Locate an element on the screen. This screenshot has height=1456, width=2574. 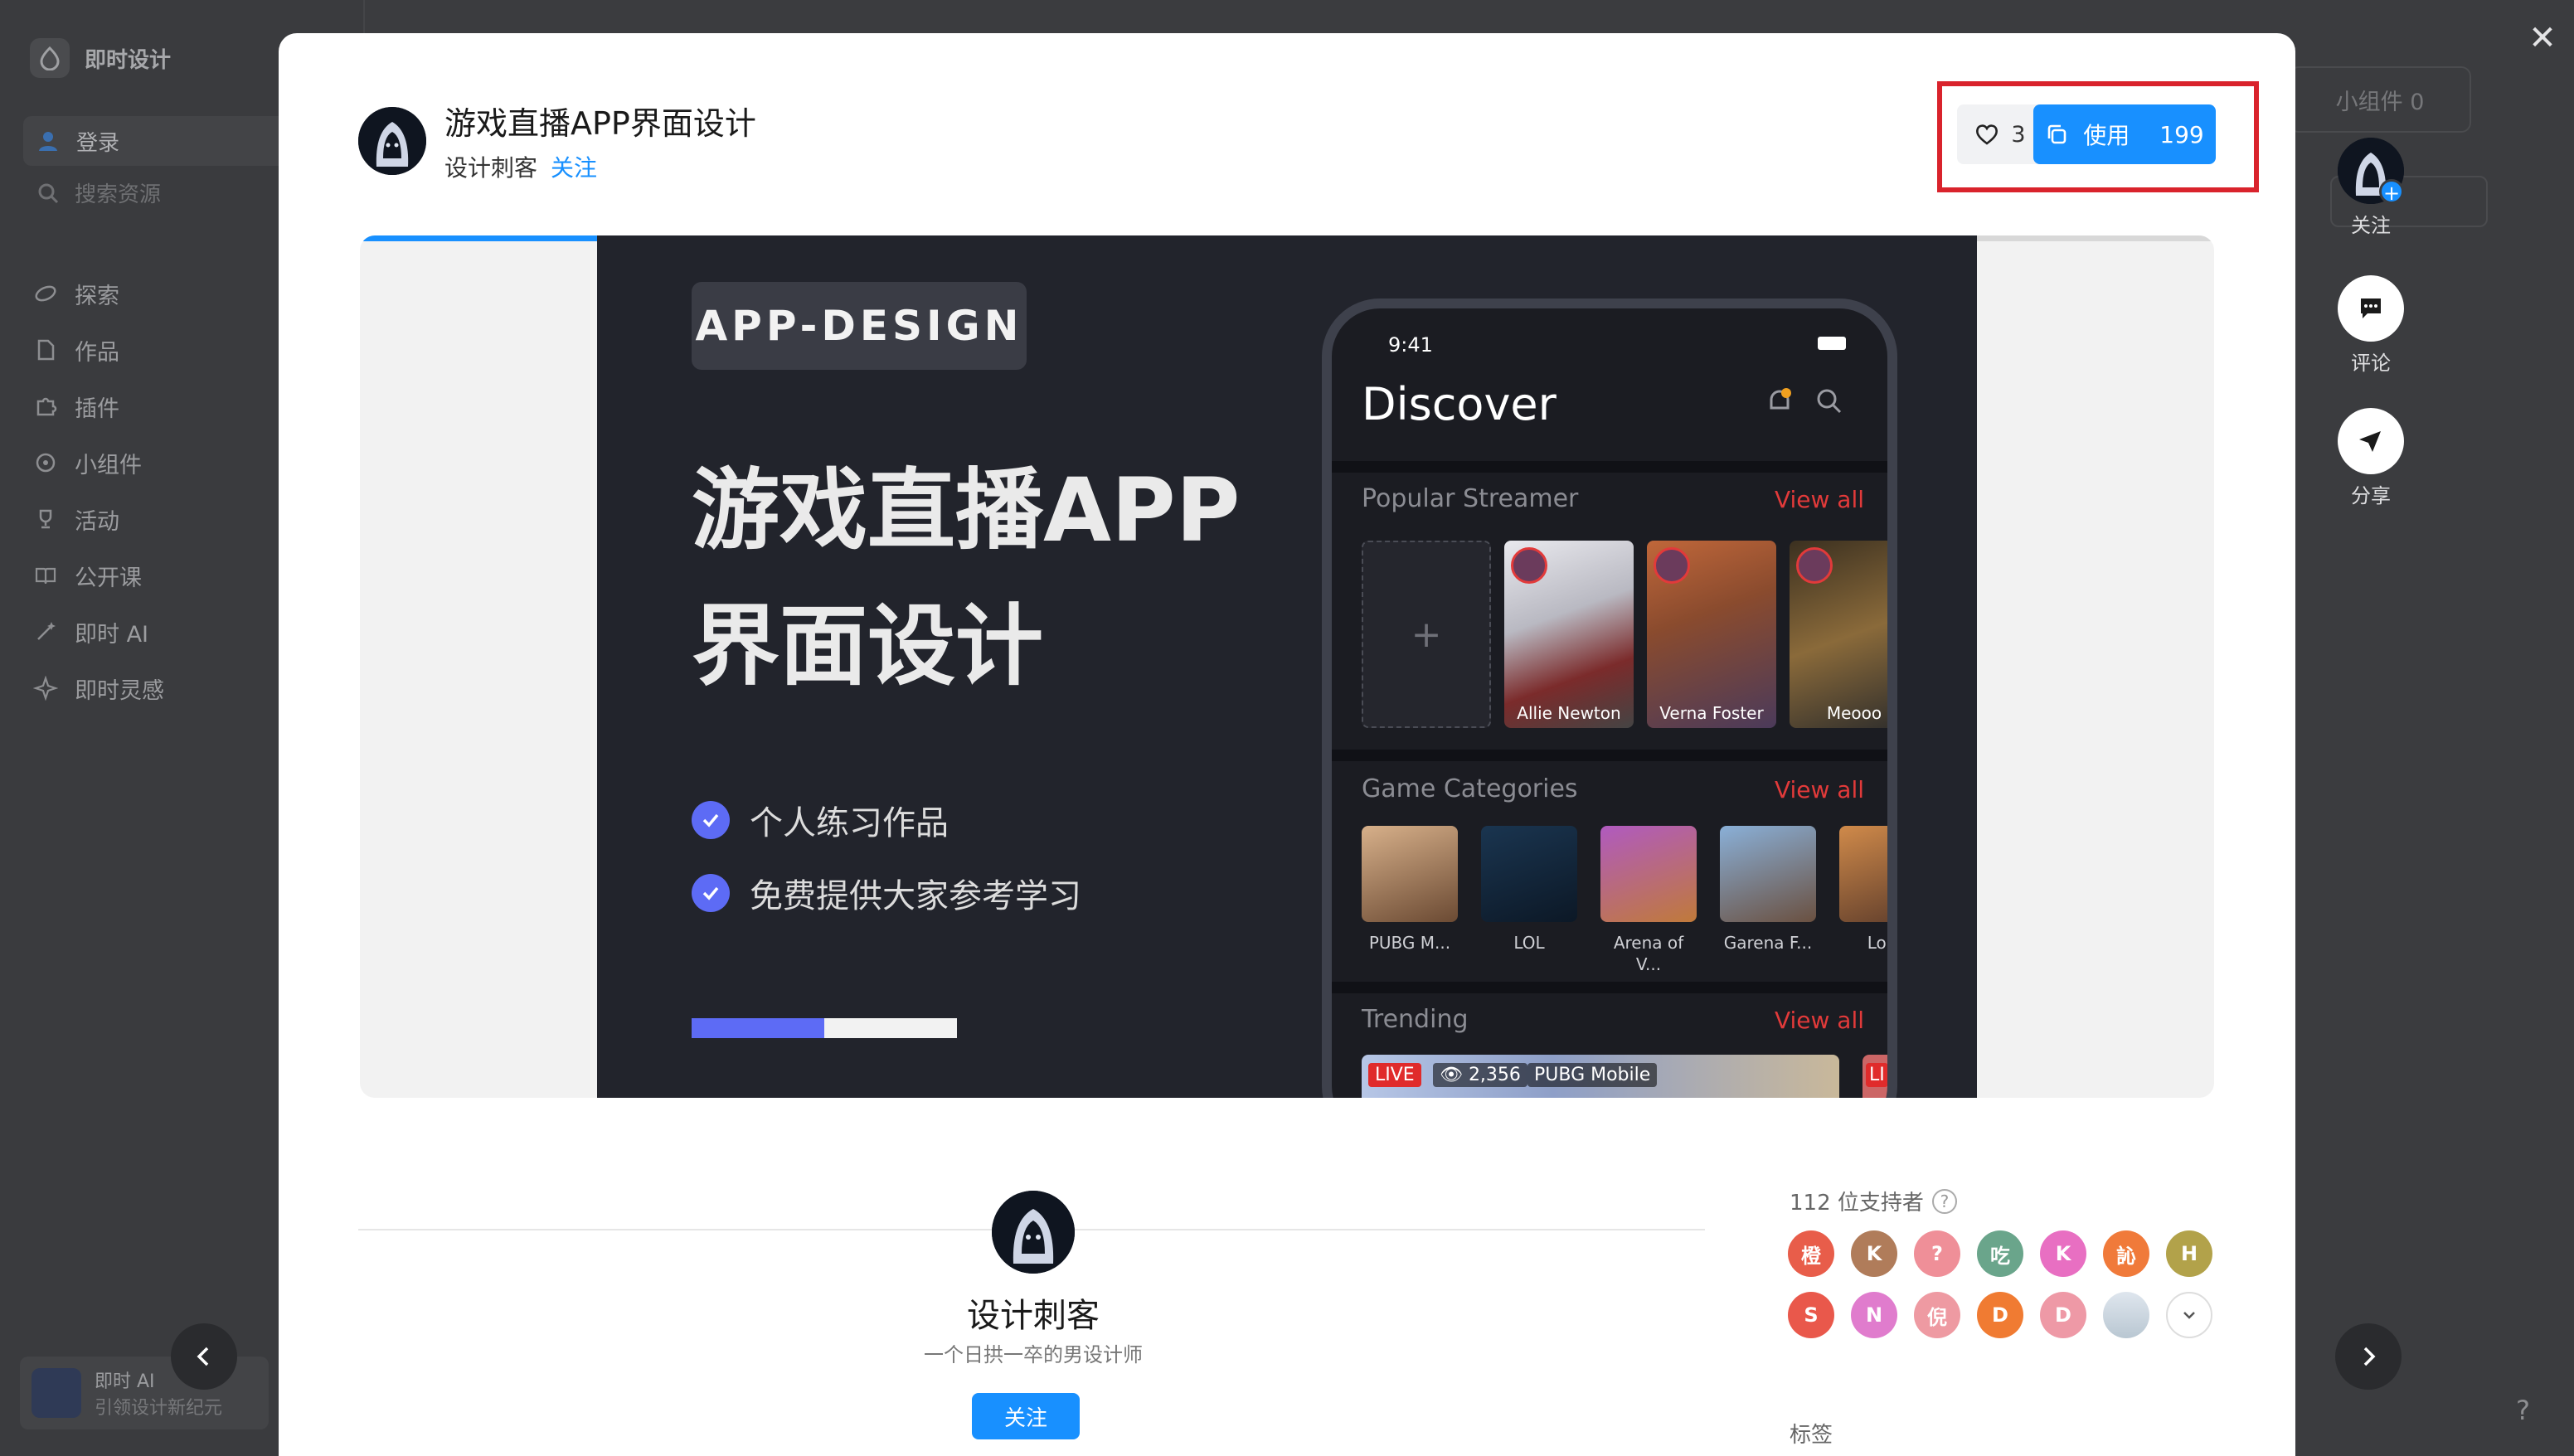
views-badge: 👁 2,356 is located at coordinates (1480, 1075).